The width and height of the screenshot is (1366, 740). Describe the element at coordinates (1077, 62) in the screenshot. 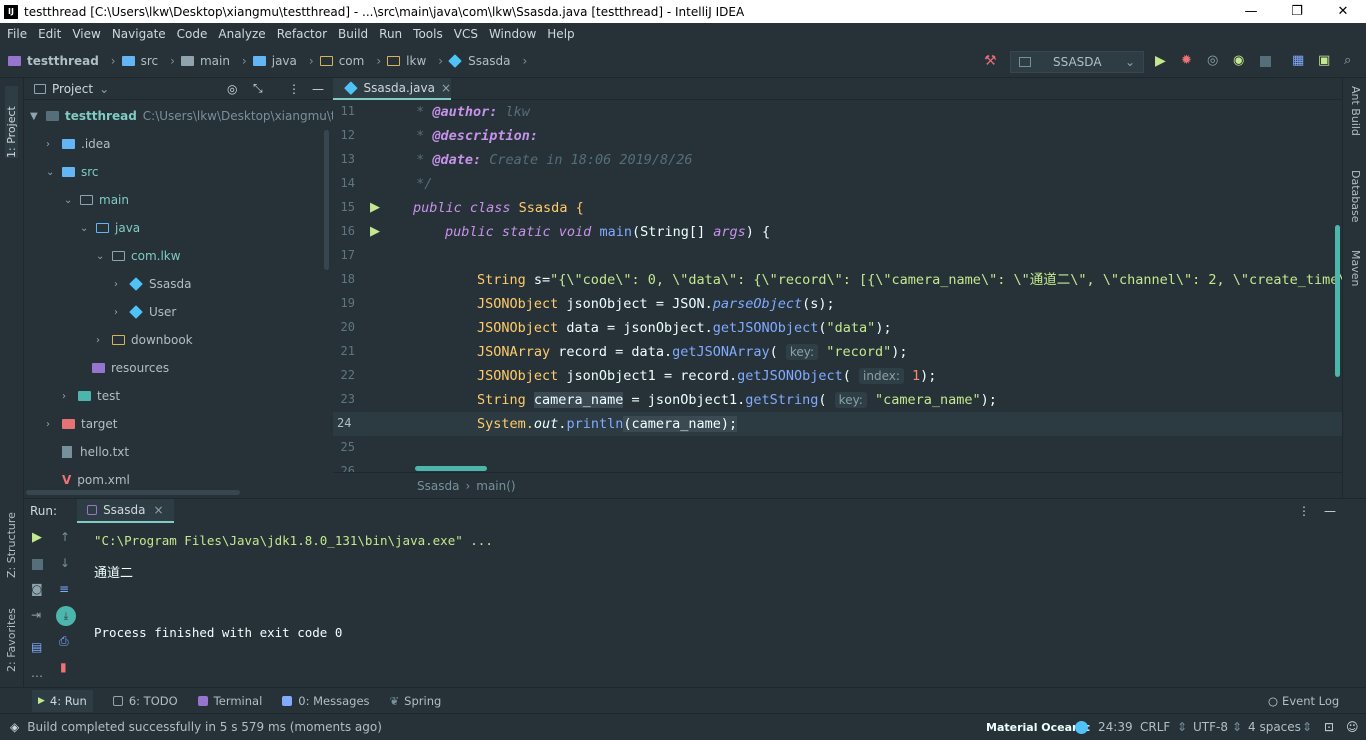

I see `run-config-select: SSASDA ⌄` at that location.